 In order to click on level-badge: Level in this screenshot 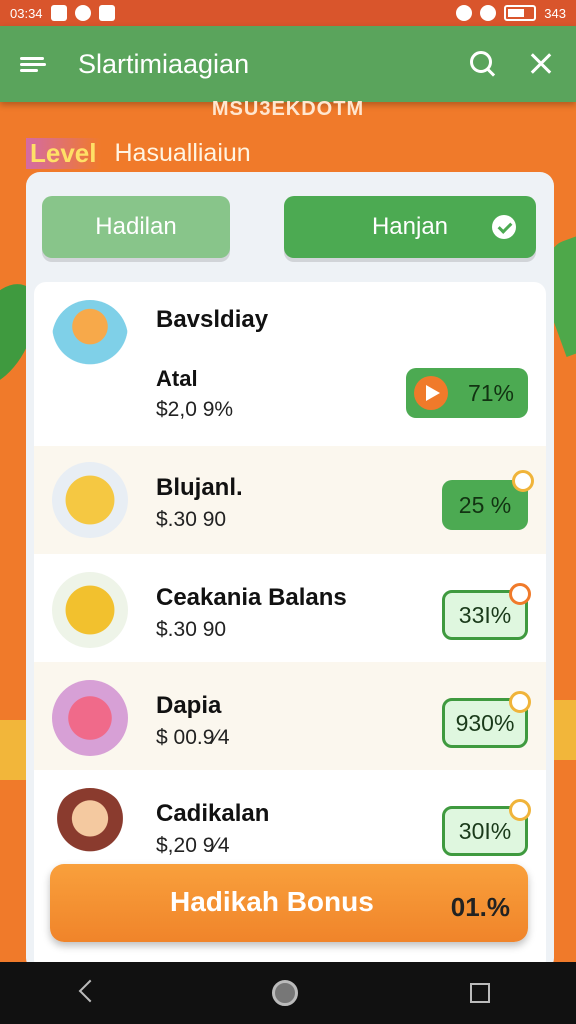, I will do `click(63, 153)`.